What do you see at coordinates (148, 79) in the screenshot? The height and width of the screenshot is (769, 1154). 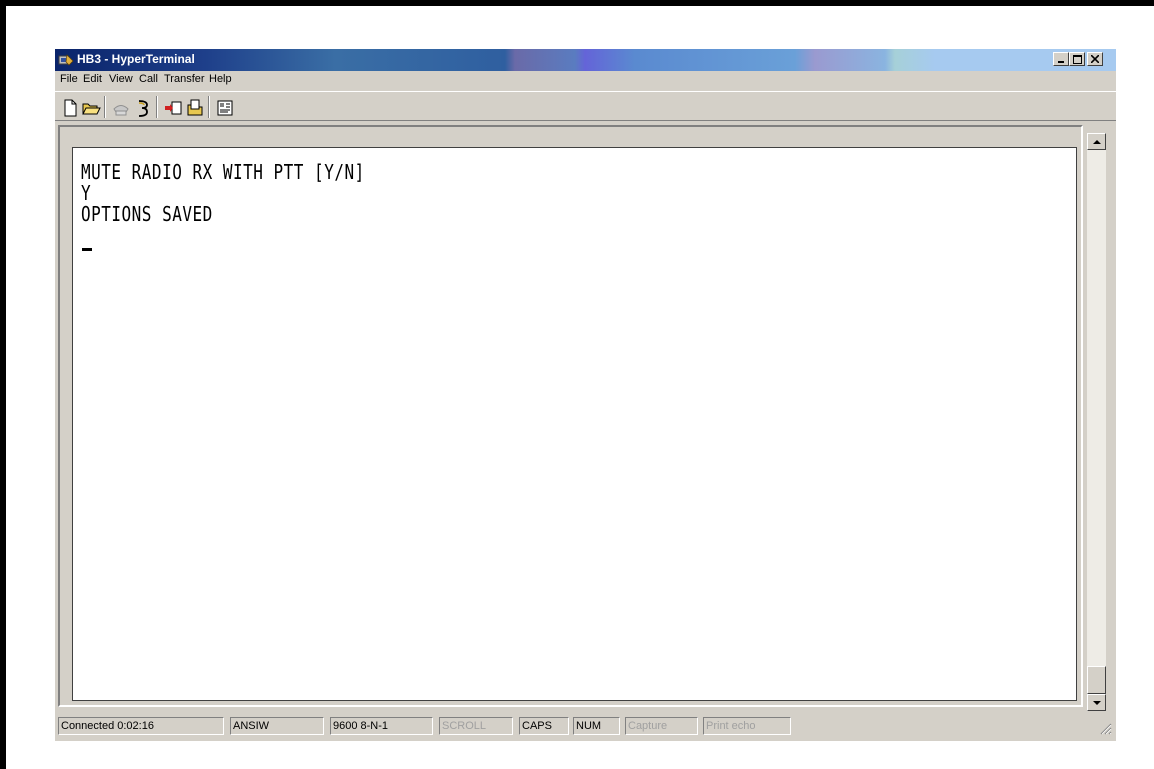 I see `menu-call: Call` at bounding box center [148, 79].